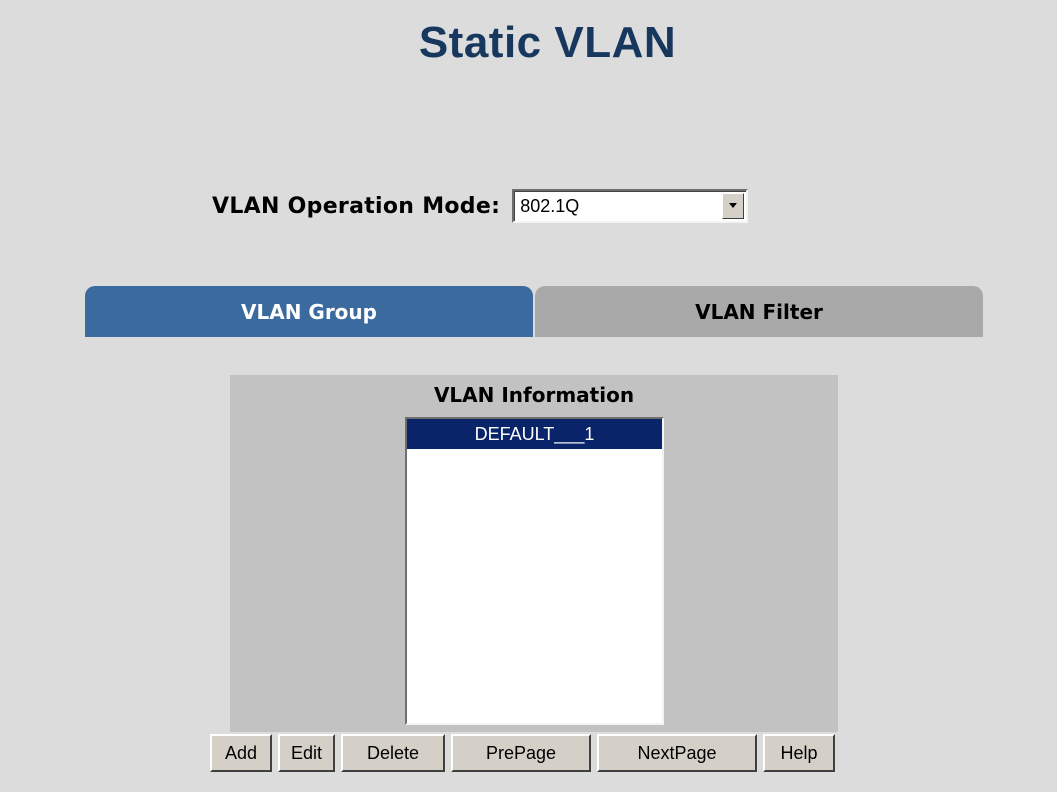 This screenshot has width=1057, height=792. Describe the element at coordinates (677, 753) in the screenshot. I see `nextpage-button: NextPage` at that location.